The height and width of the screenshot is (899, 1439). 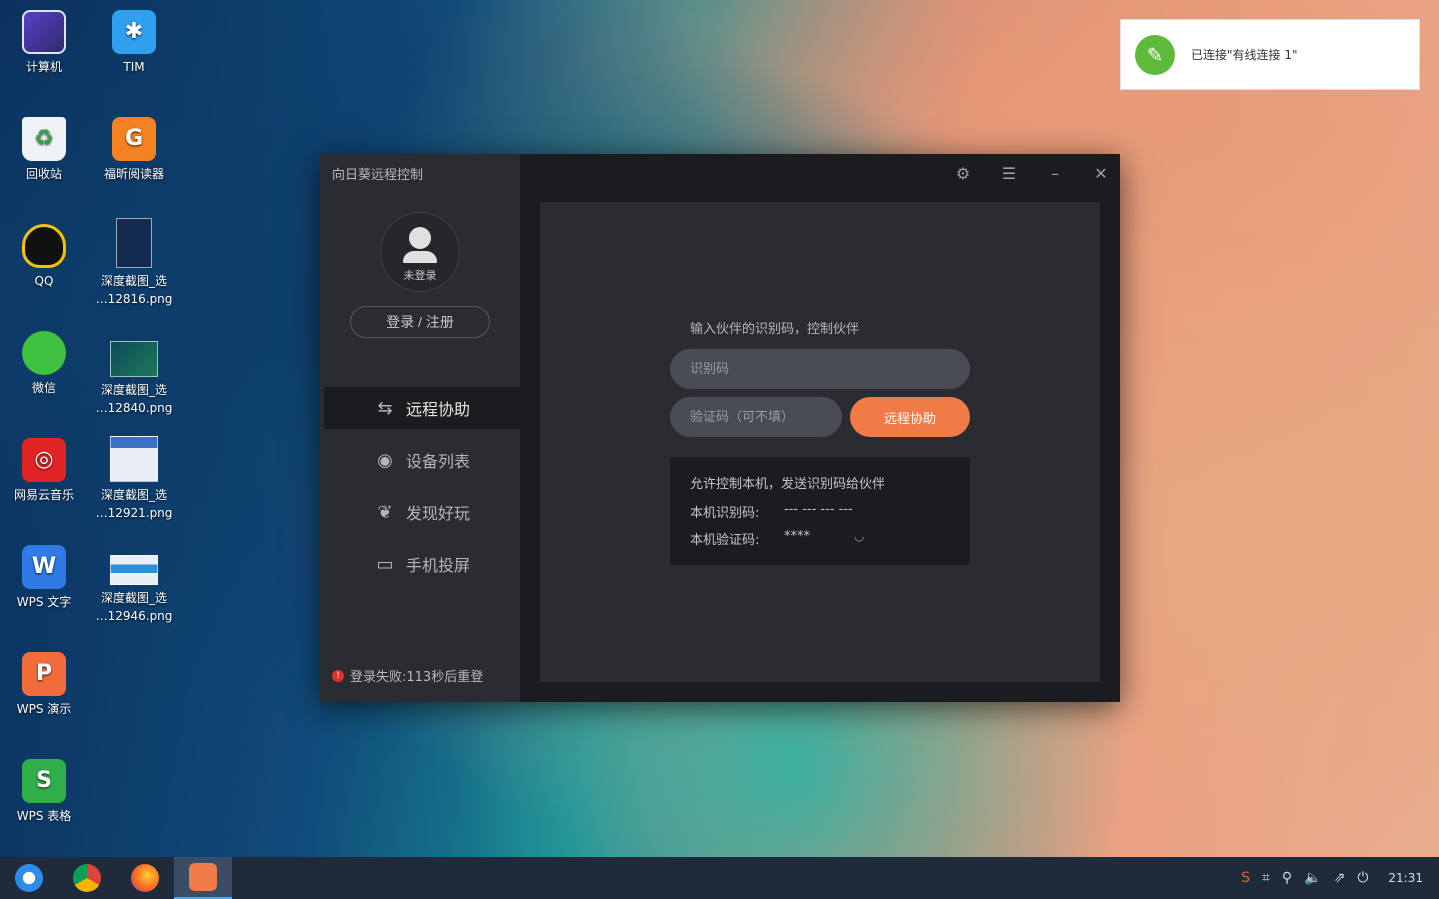 I want to click on desktop-icon-tim: ✱ TIM, so click(x=134, y=43).